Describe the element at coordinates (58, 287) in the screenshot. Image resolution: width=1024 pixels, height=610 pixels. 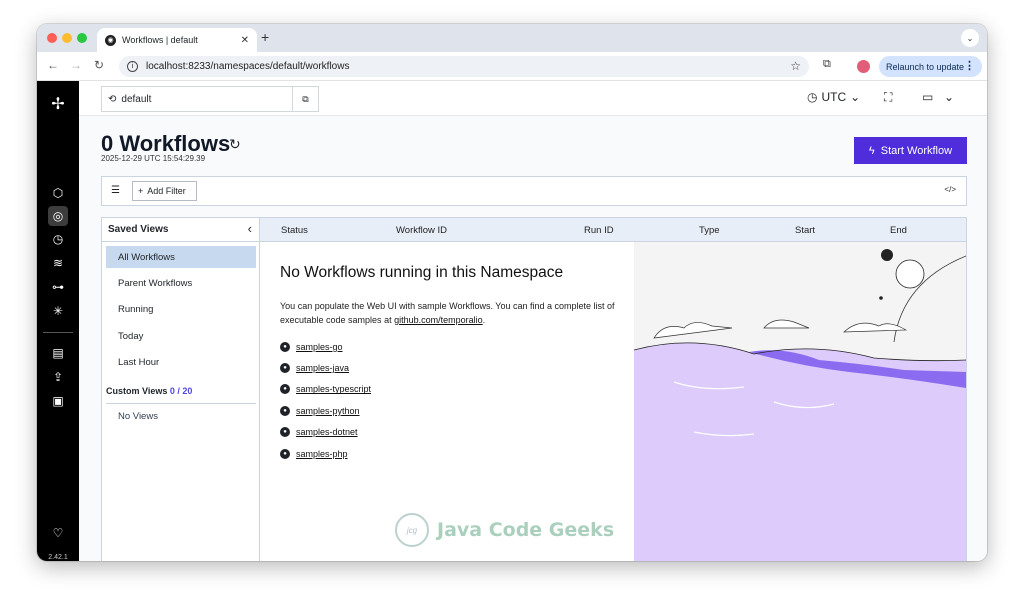
I see `nexus-icon: ⊶` at that location.